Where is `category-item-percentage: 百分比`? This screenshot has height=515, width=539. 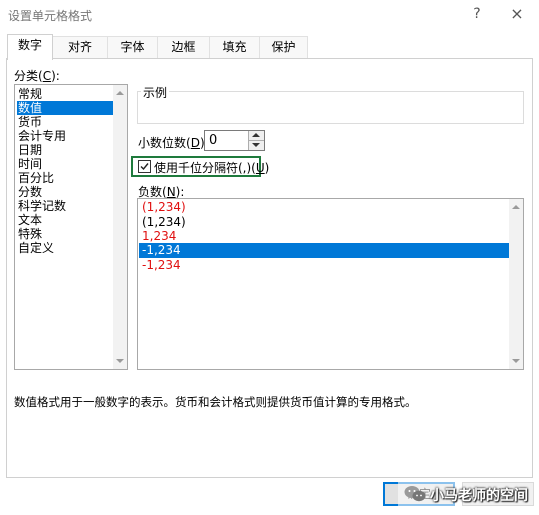 category-item-percentage: 百分比 is located at coordinates (35, 178).